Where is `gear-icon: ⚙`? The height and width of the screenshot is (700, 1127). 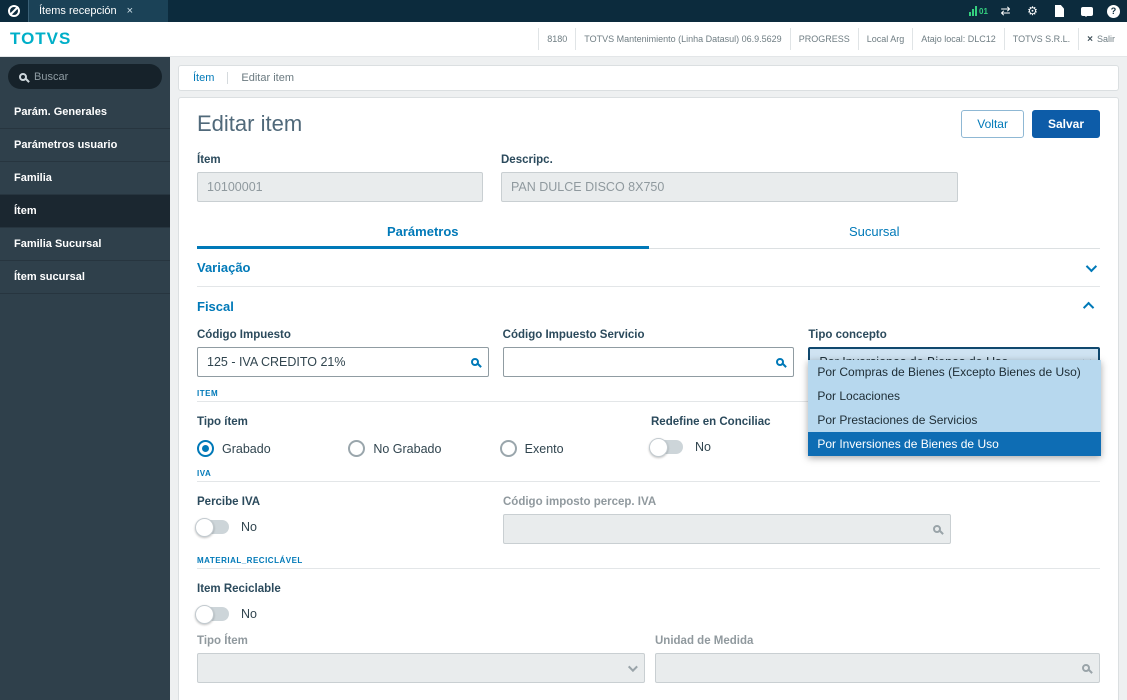 gear-icon: ⚙ is located at coordinates (1032, 11).